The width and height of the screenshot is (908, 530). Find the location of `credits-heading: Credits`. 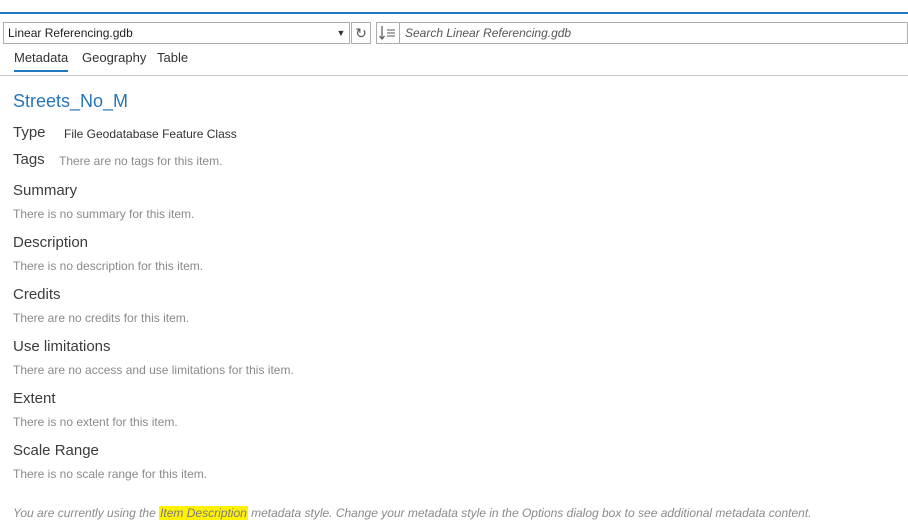

credits-heading: Credits is located at coordinates (37, 294).